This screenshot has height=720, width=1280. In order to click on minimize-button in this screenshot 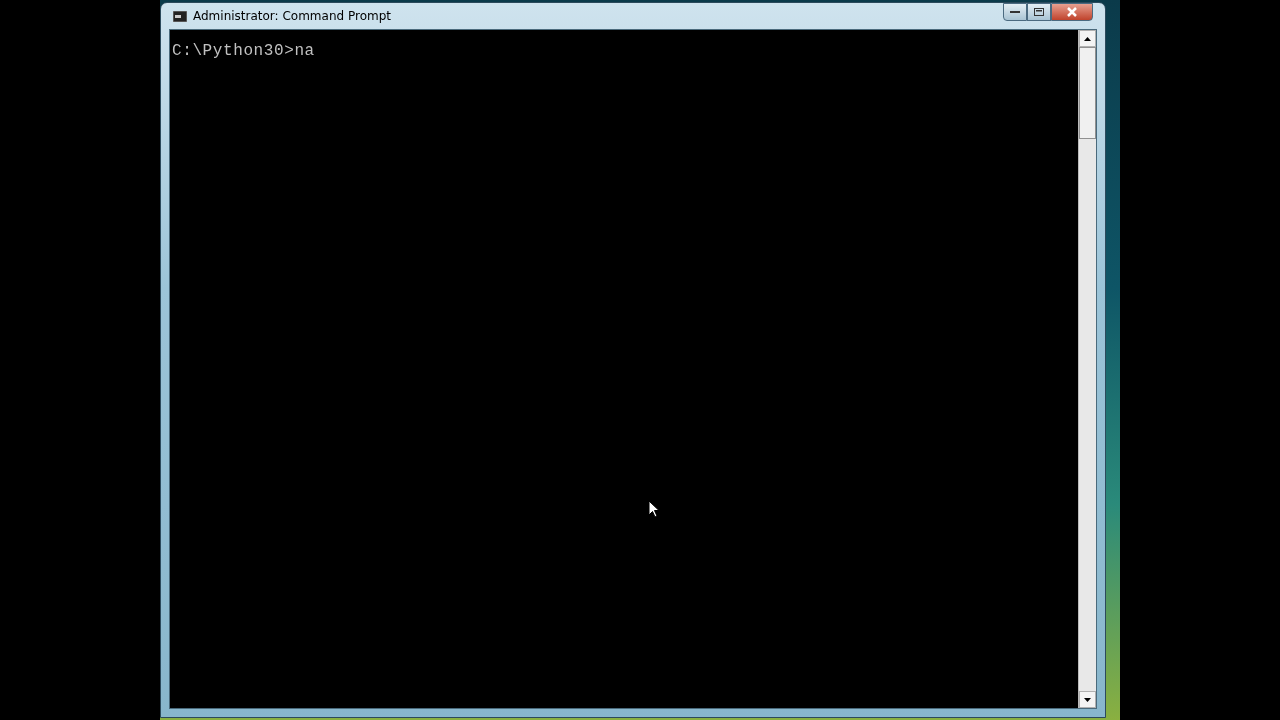, I will do `click(1015, 12)`.